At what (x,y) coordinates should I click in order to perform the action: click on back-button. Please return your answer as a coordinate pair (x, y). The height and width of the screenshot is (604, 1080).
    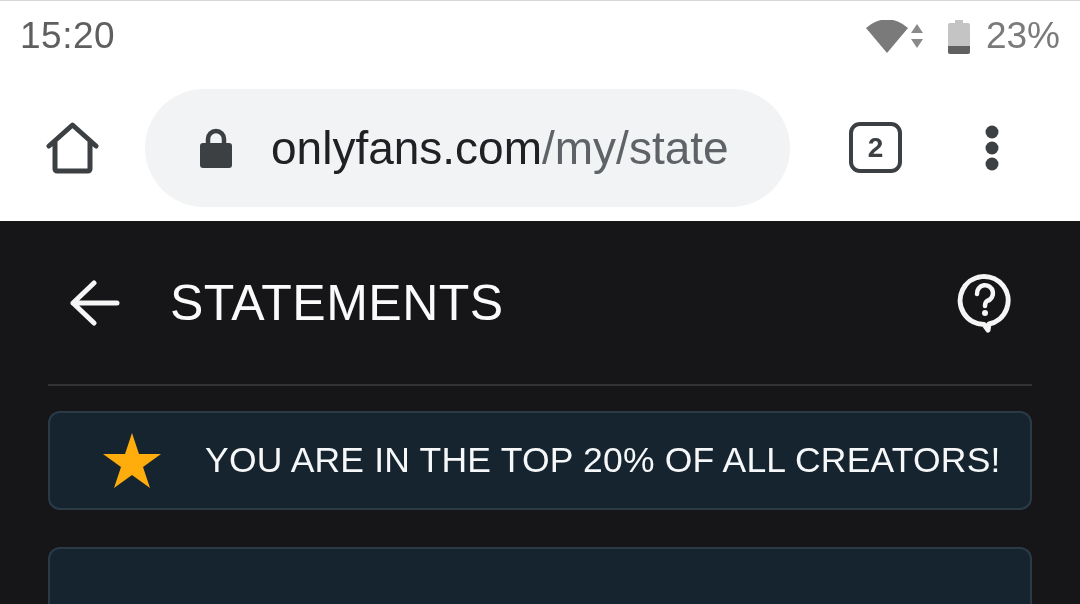
    Looking at the image, I should click on (95, 302).